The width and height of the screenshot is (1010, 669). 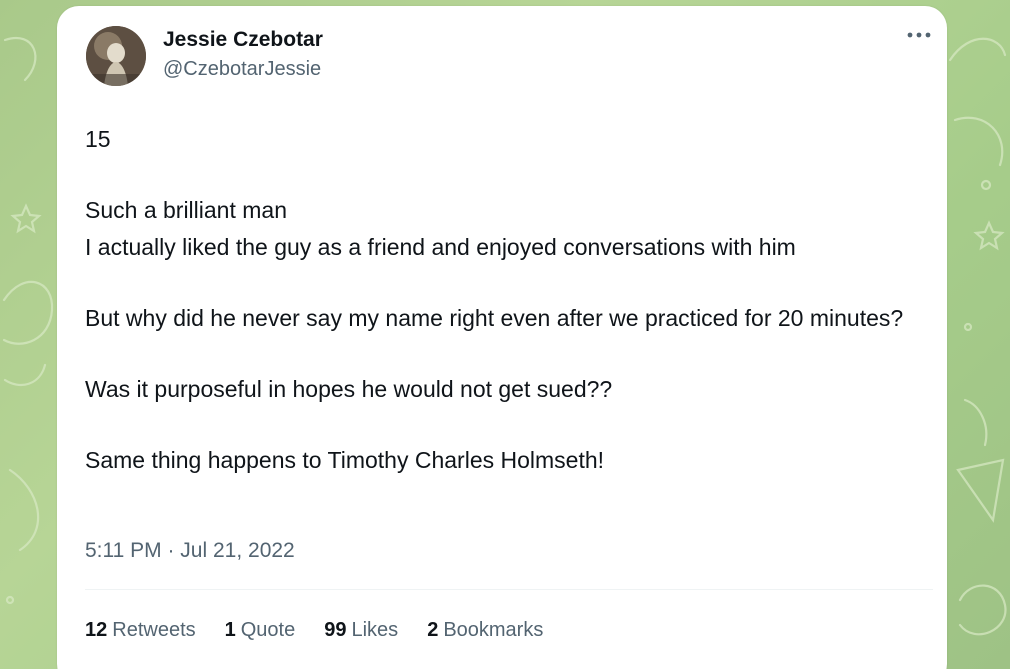 I want to click on divider, so click(x=509, y=589).